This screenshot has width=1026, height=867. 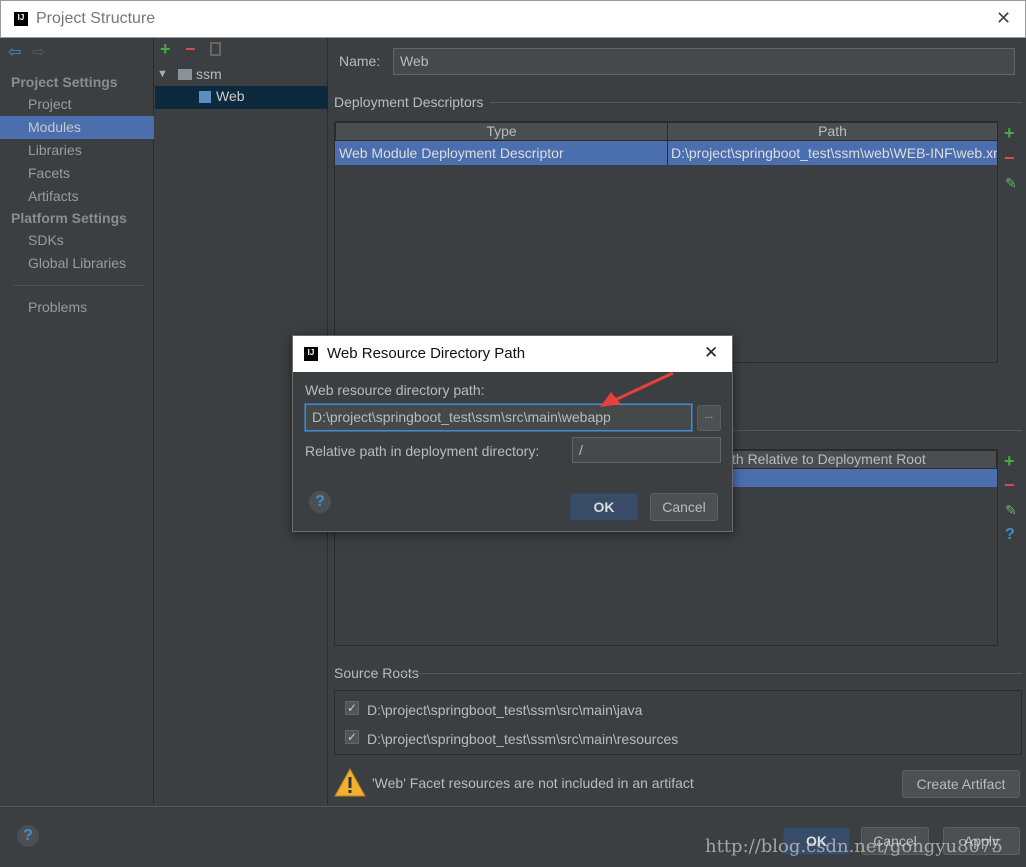 I want to click on window-close-button: ✕, so click(x=1003, y=18).